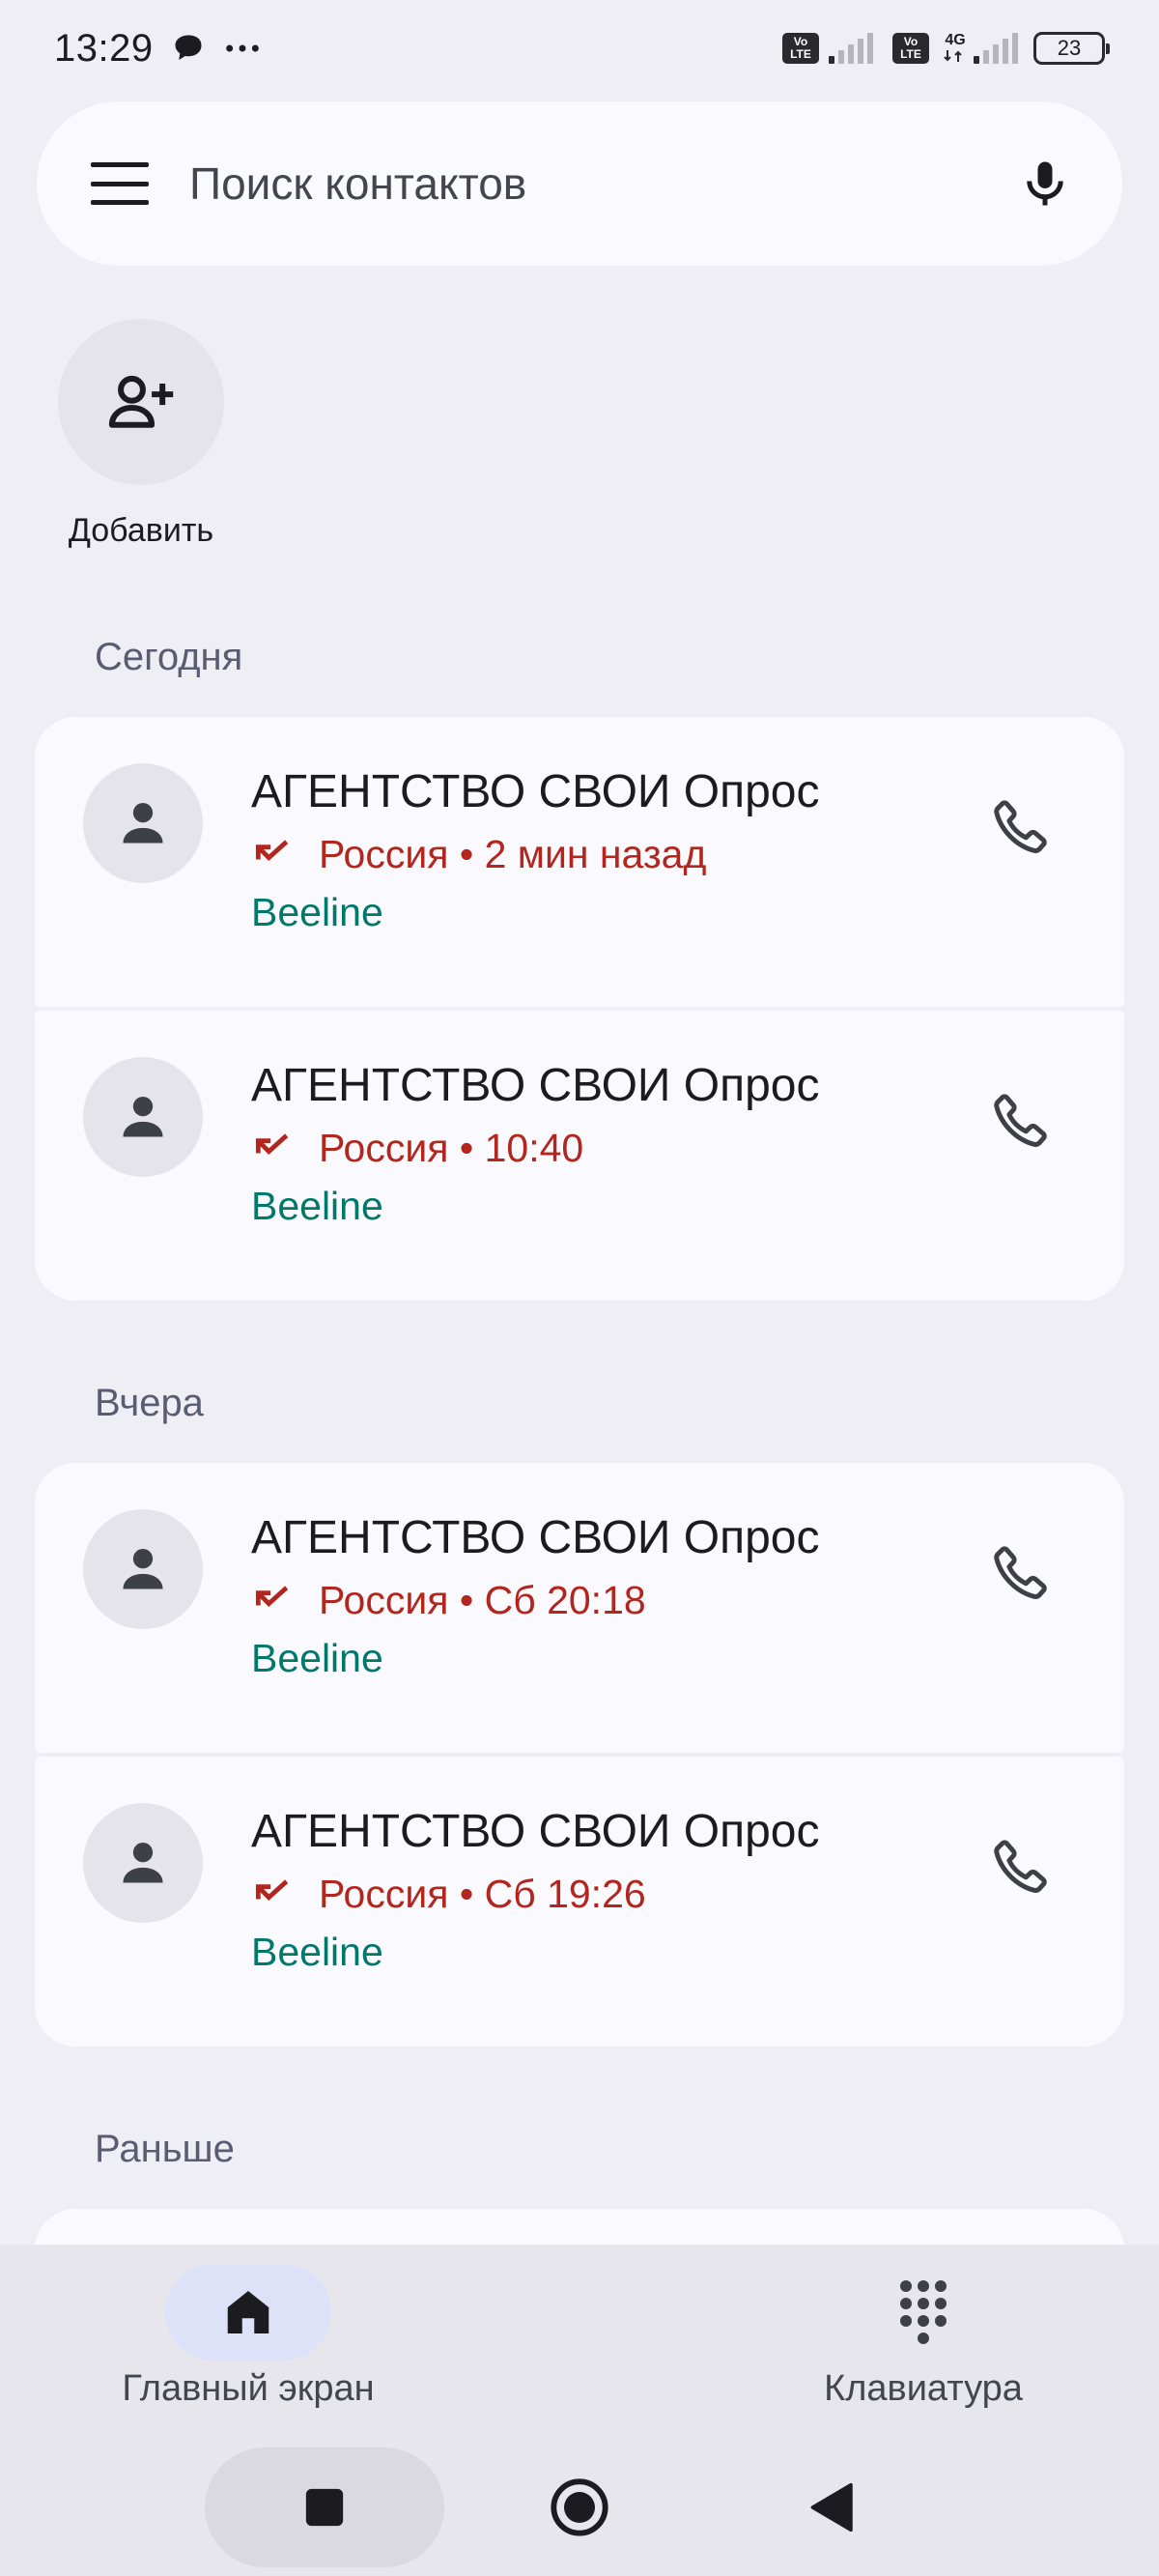  What do you see at coordinates (165, 2149) in the screenshot?
I see `section-header-earlier: Раньше` at bounding box center [165, 2149].